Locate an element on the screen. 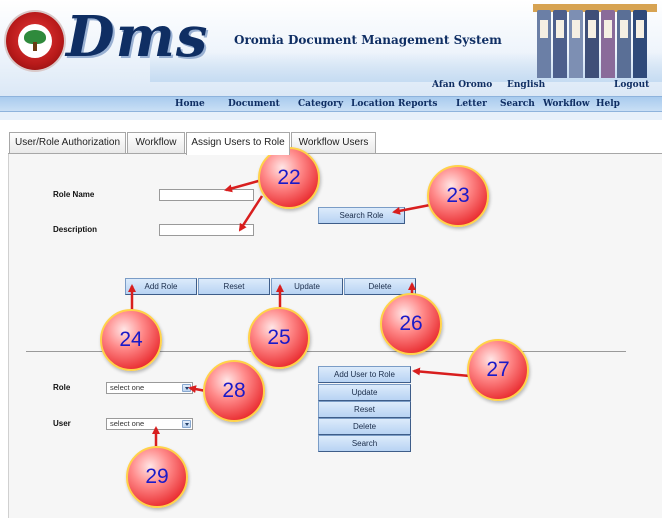 The height and width of the screenshot is (518, 662). nav-home: Home is located at coordinates (190, 104).